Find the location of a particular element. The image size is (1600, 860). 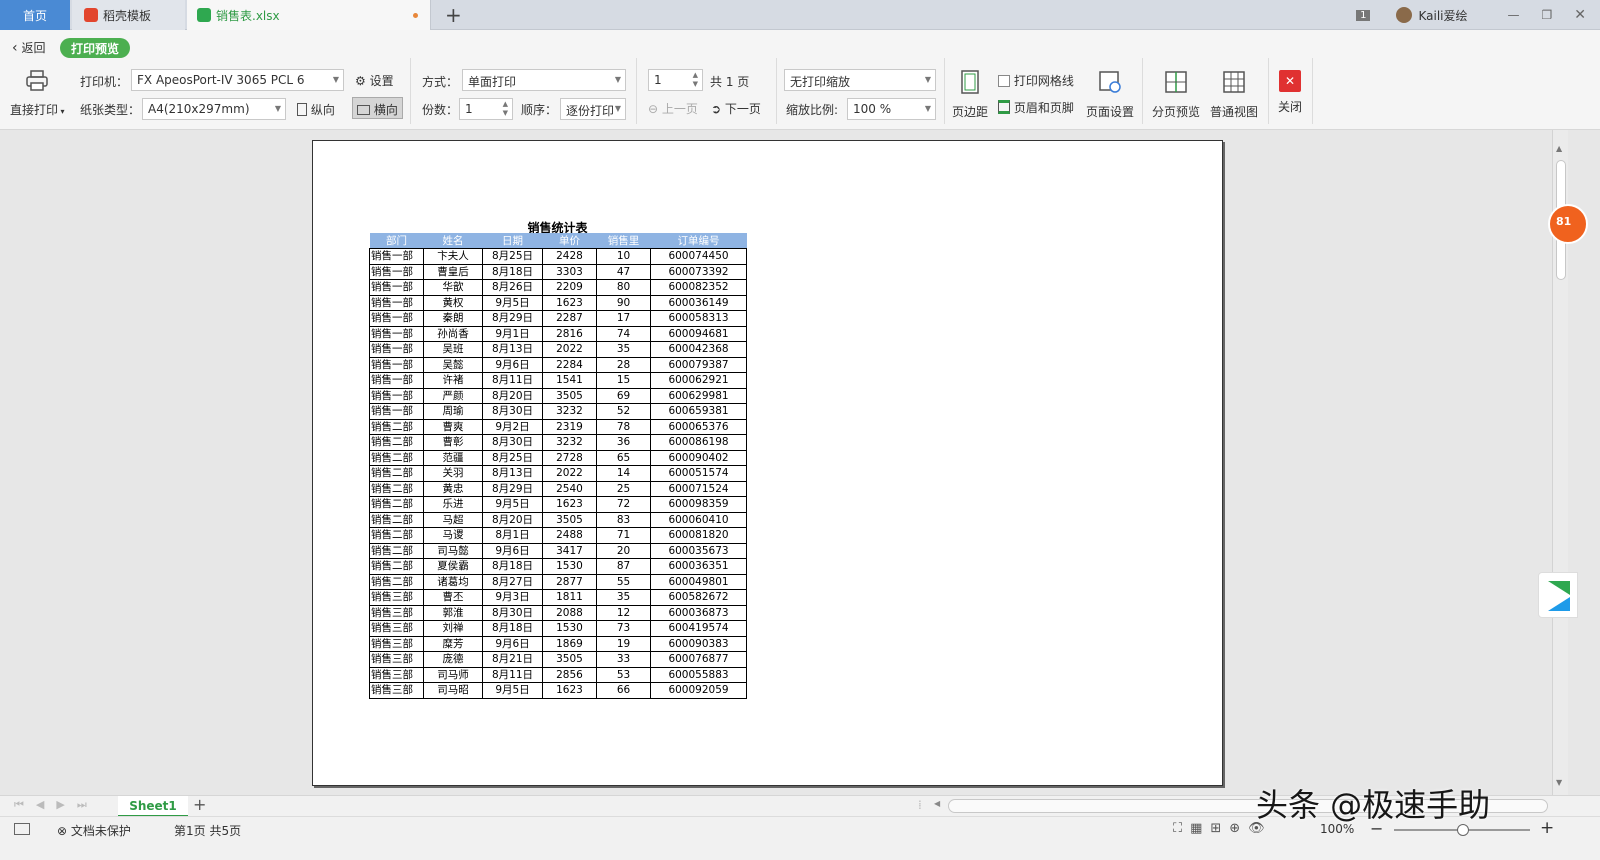

scroll-up-icon: ▲ is located at coordinates (1559, 148).